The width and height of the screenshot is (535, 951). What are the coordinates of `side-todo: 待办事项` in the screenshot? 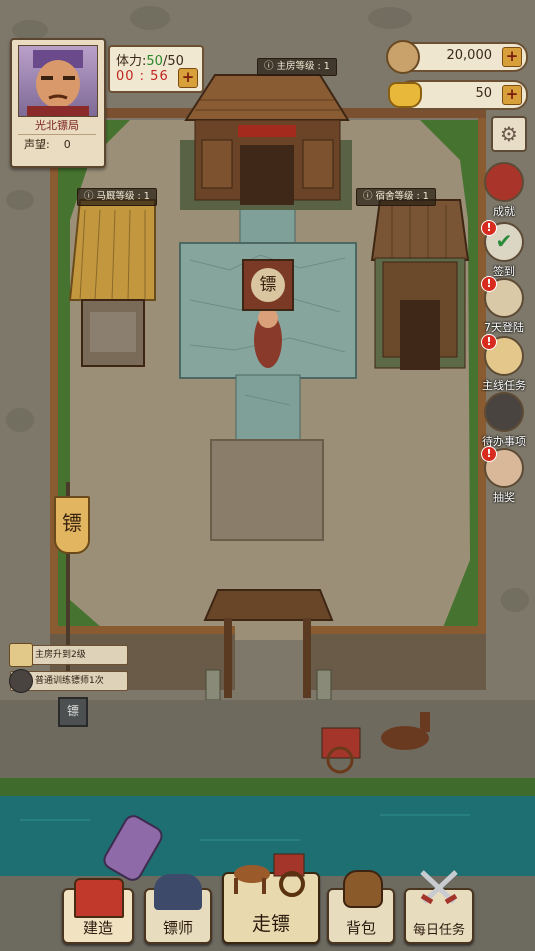 It's located at (504, 422).